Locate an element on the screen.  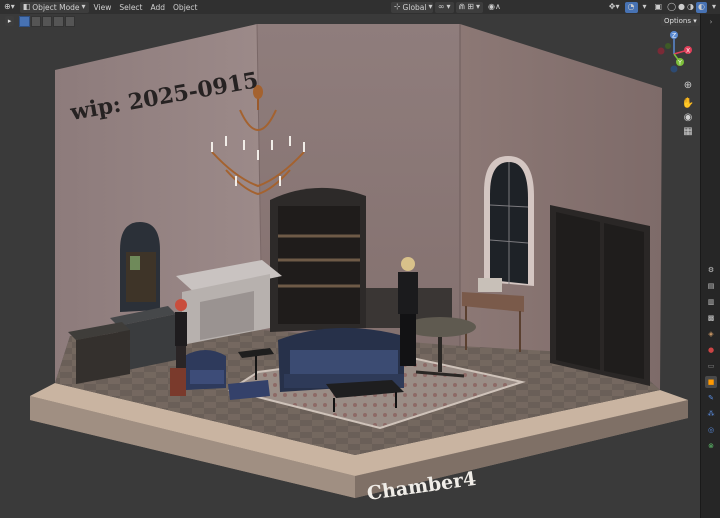
constraints-tab: ⊗ is located at coordinates (711, 446).